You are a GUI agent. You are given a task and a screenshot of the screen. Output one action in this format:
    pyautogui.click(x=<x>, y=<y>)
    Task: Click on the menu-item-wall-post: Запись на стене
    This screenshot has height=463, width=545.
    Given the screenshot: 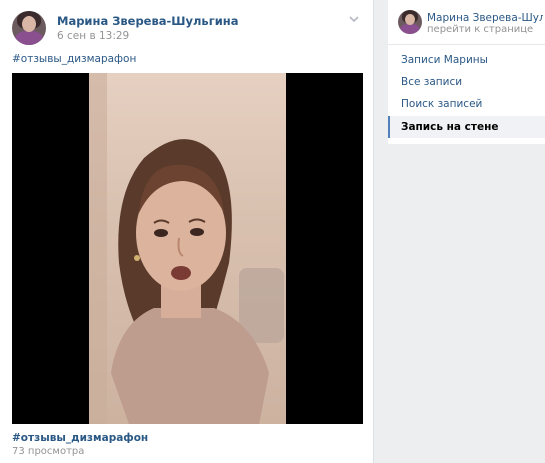 What is the action you would take?
    pyautogui.click(x=466, y=127)
    